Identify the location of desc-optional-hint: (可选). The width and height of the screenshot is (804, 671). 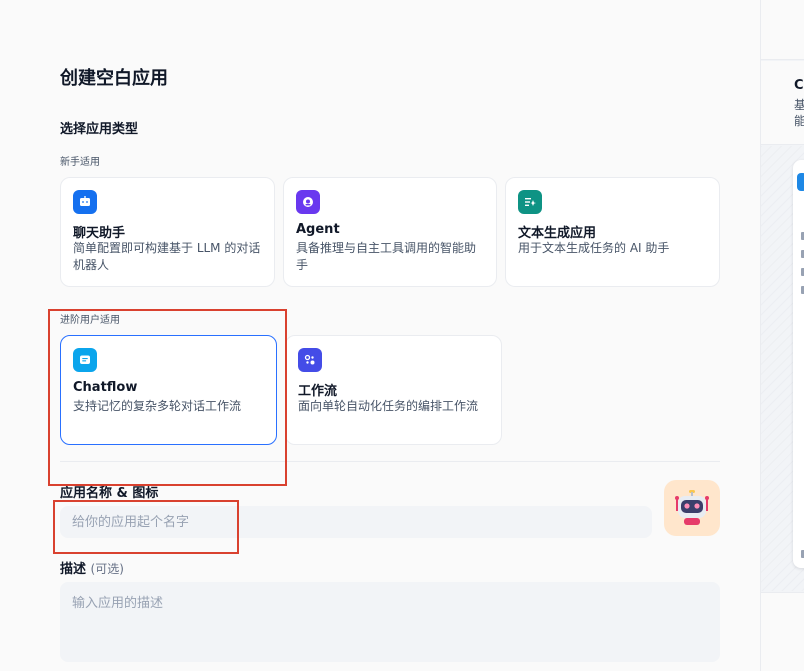
(107, 569).